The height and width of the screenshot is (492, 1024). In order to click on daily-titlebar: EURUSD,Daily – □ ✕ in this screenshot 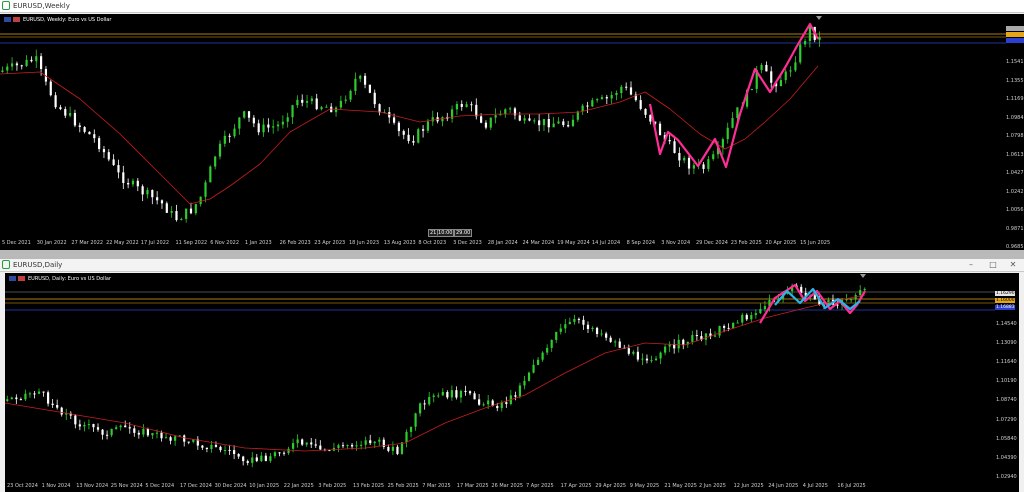, I will do `click(512, 265)`.